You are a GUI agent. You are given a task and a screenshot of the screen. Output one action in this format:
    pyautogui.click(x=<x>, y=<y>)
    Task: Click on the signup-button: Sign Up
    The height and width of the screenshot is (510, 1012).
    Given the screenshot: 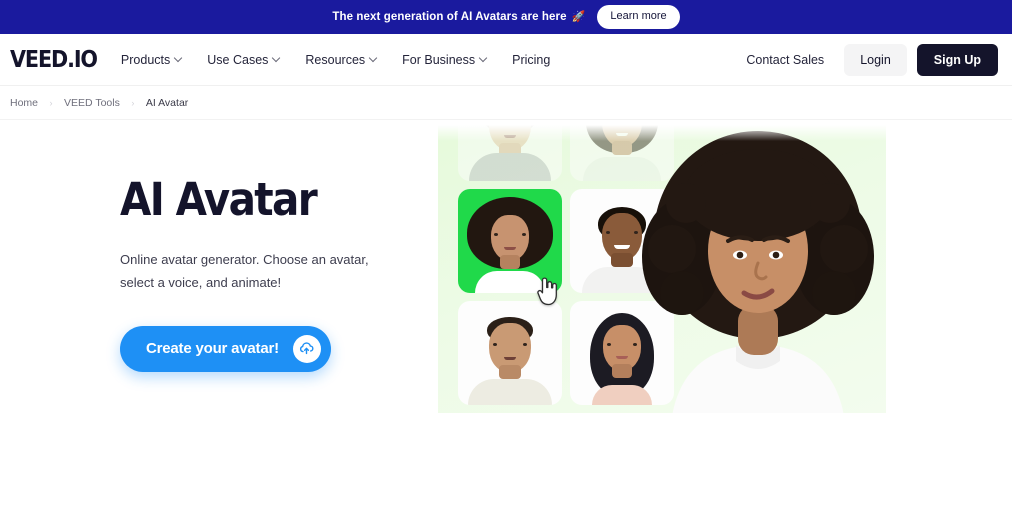 What is the action you would take?
    pyautogui.click(x=957, y=59)
    